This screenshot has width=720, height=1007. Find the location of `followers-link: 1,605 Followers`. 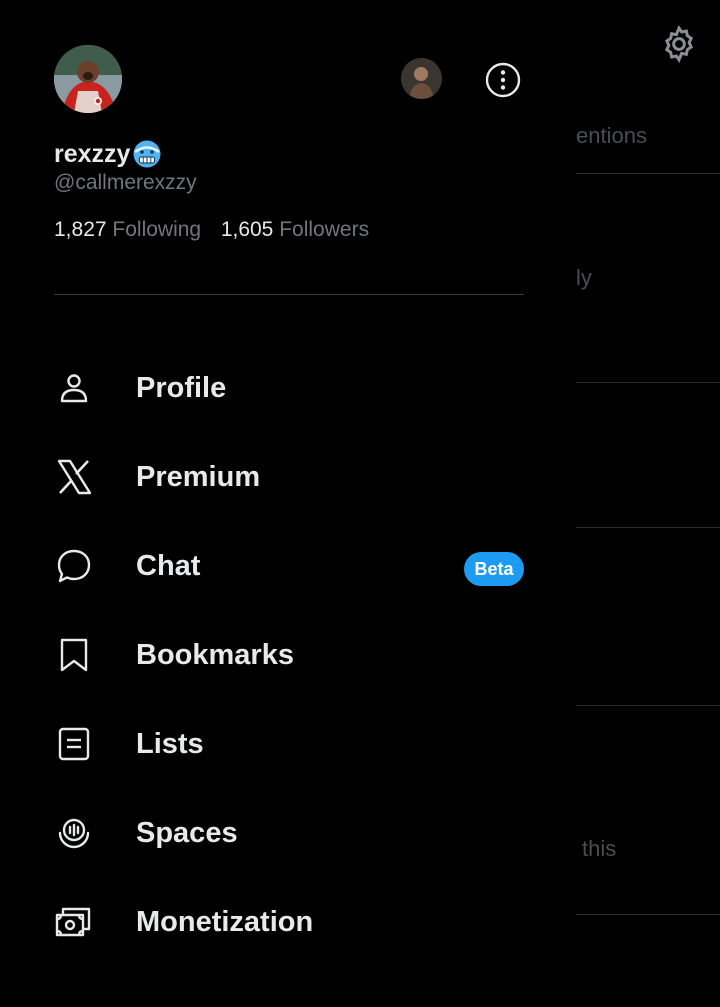

followers-link: 1,605 Followers is located at coordinates (295, 229).